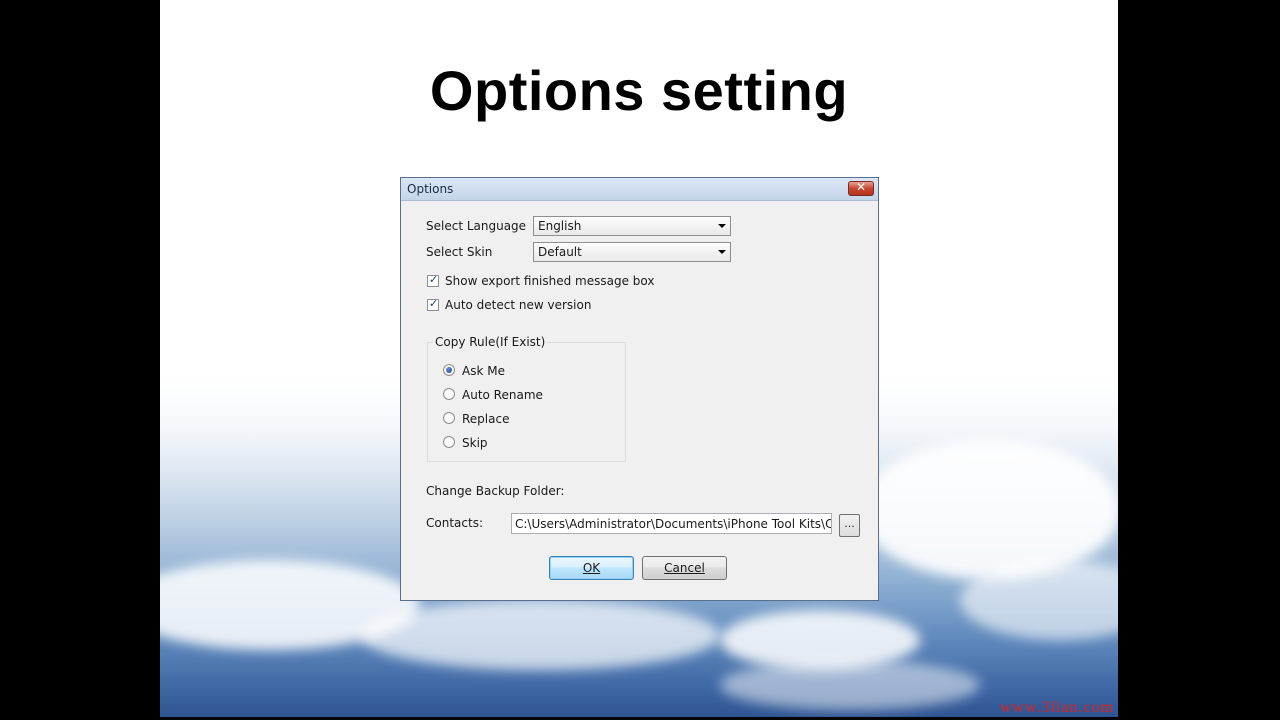  What do you see at coordinates (632, 252) in the screenshot?
I see `skin-select: Default` at bounding box center [632, 252].